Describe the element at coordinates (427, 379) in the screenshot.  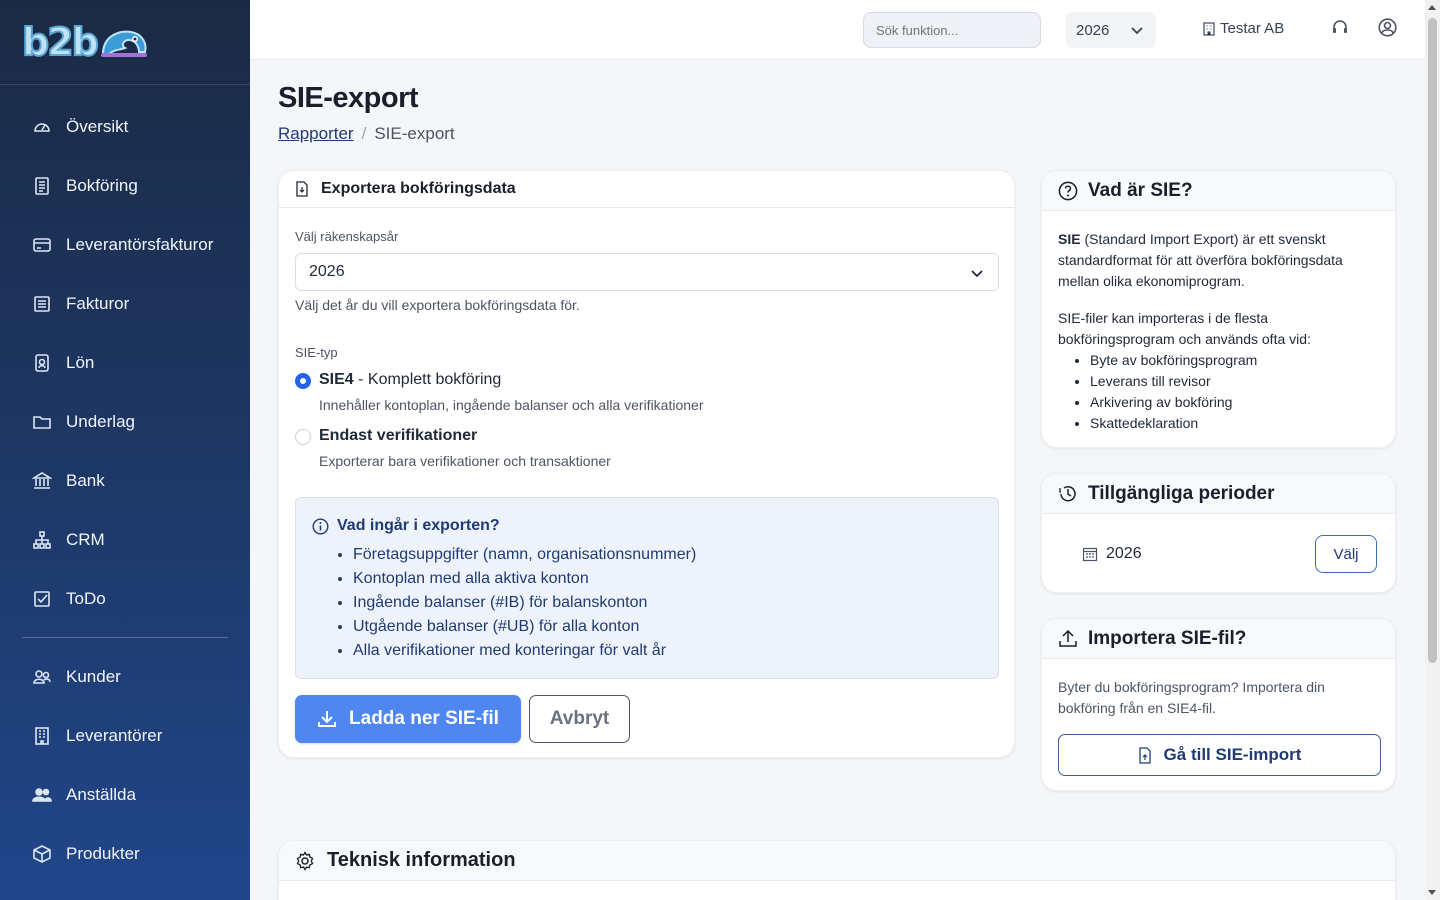
I see `radio-sie4-label-text: - Komplett bokföring` at that location.